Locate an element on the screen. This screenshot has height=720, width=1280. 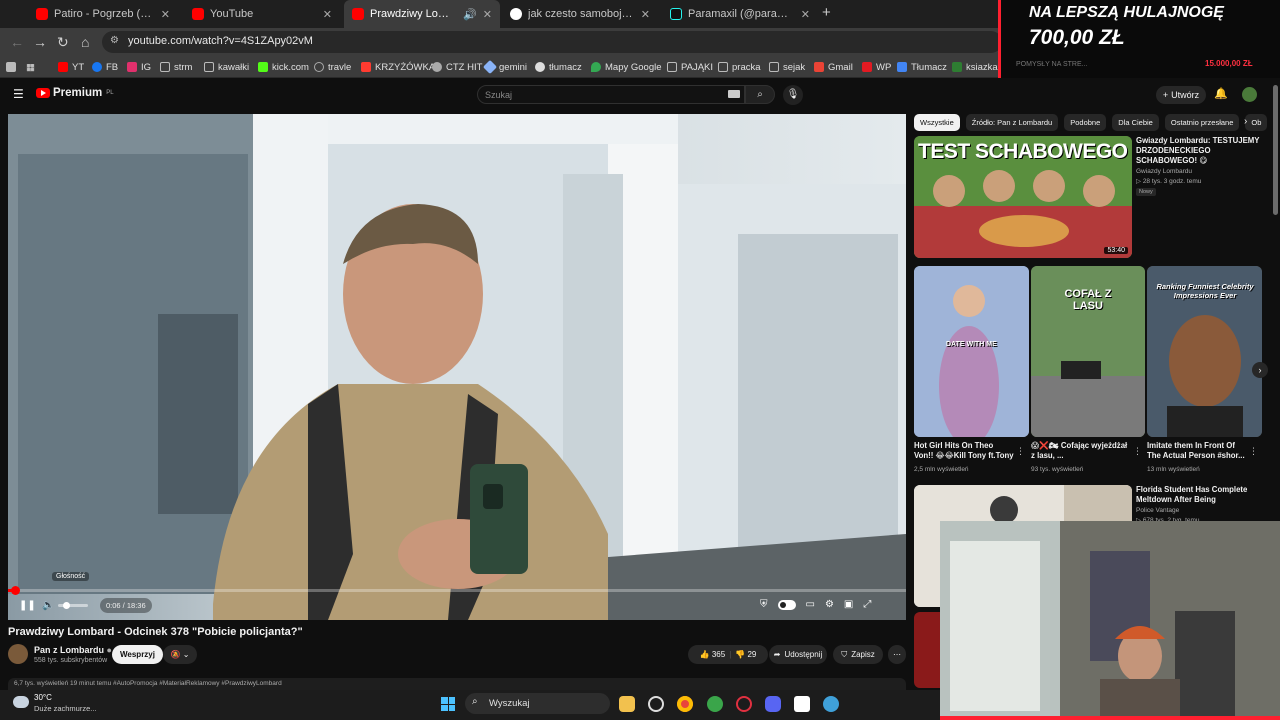
notes-icon is located at coordinates (802, 704).